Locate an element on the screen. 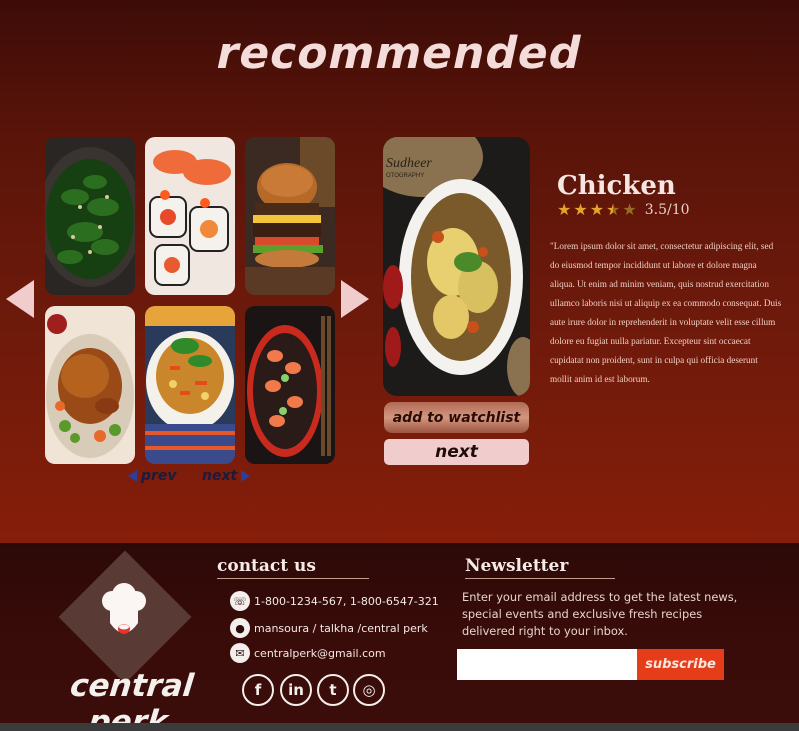  subscribe-button: subscribe is located at coordinates (680, 664).